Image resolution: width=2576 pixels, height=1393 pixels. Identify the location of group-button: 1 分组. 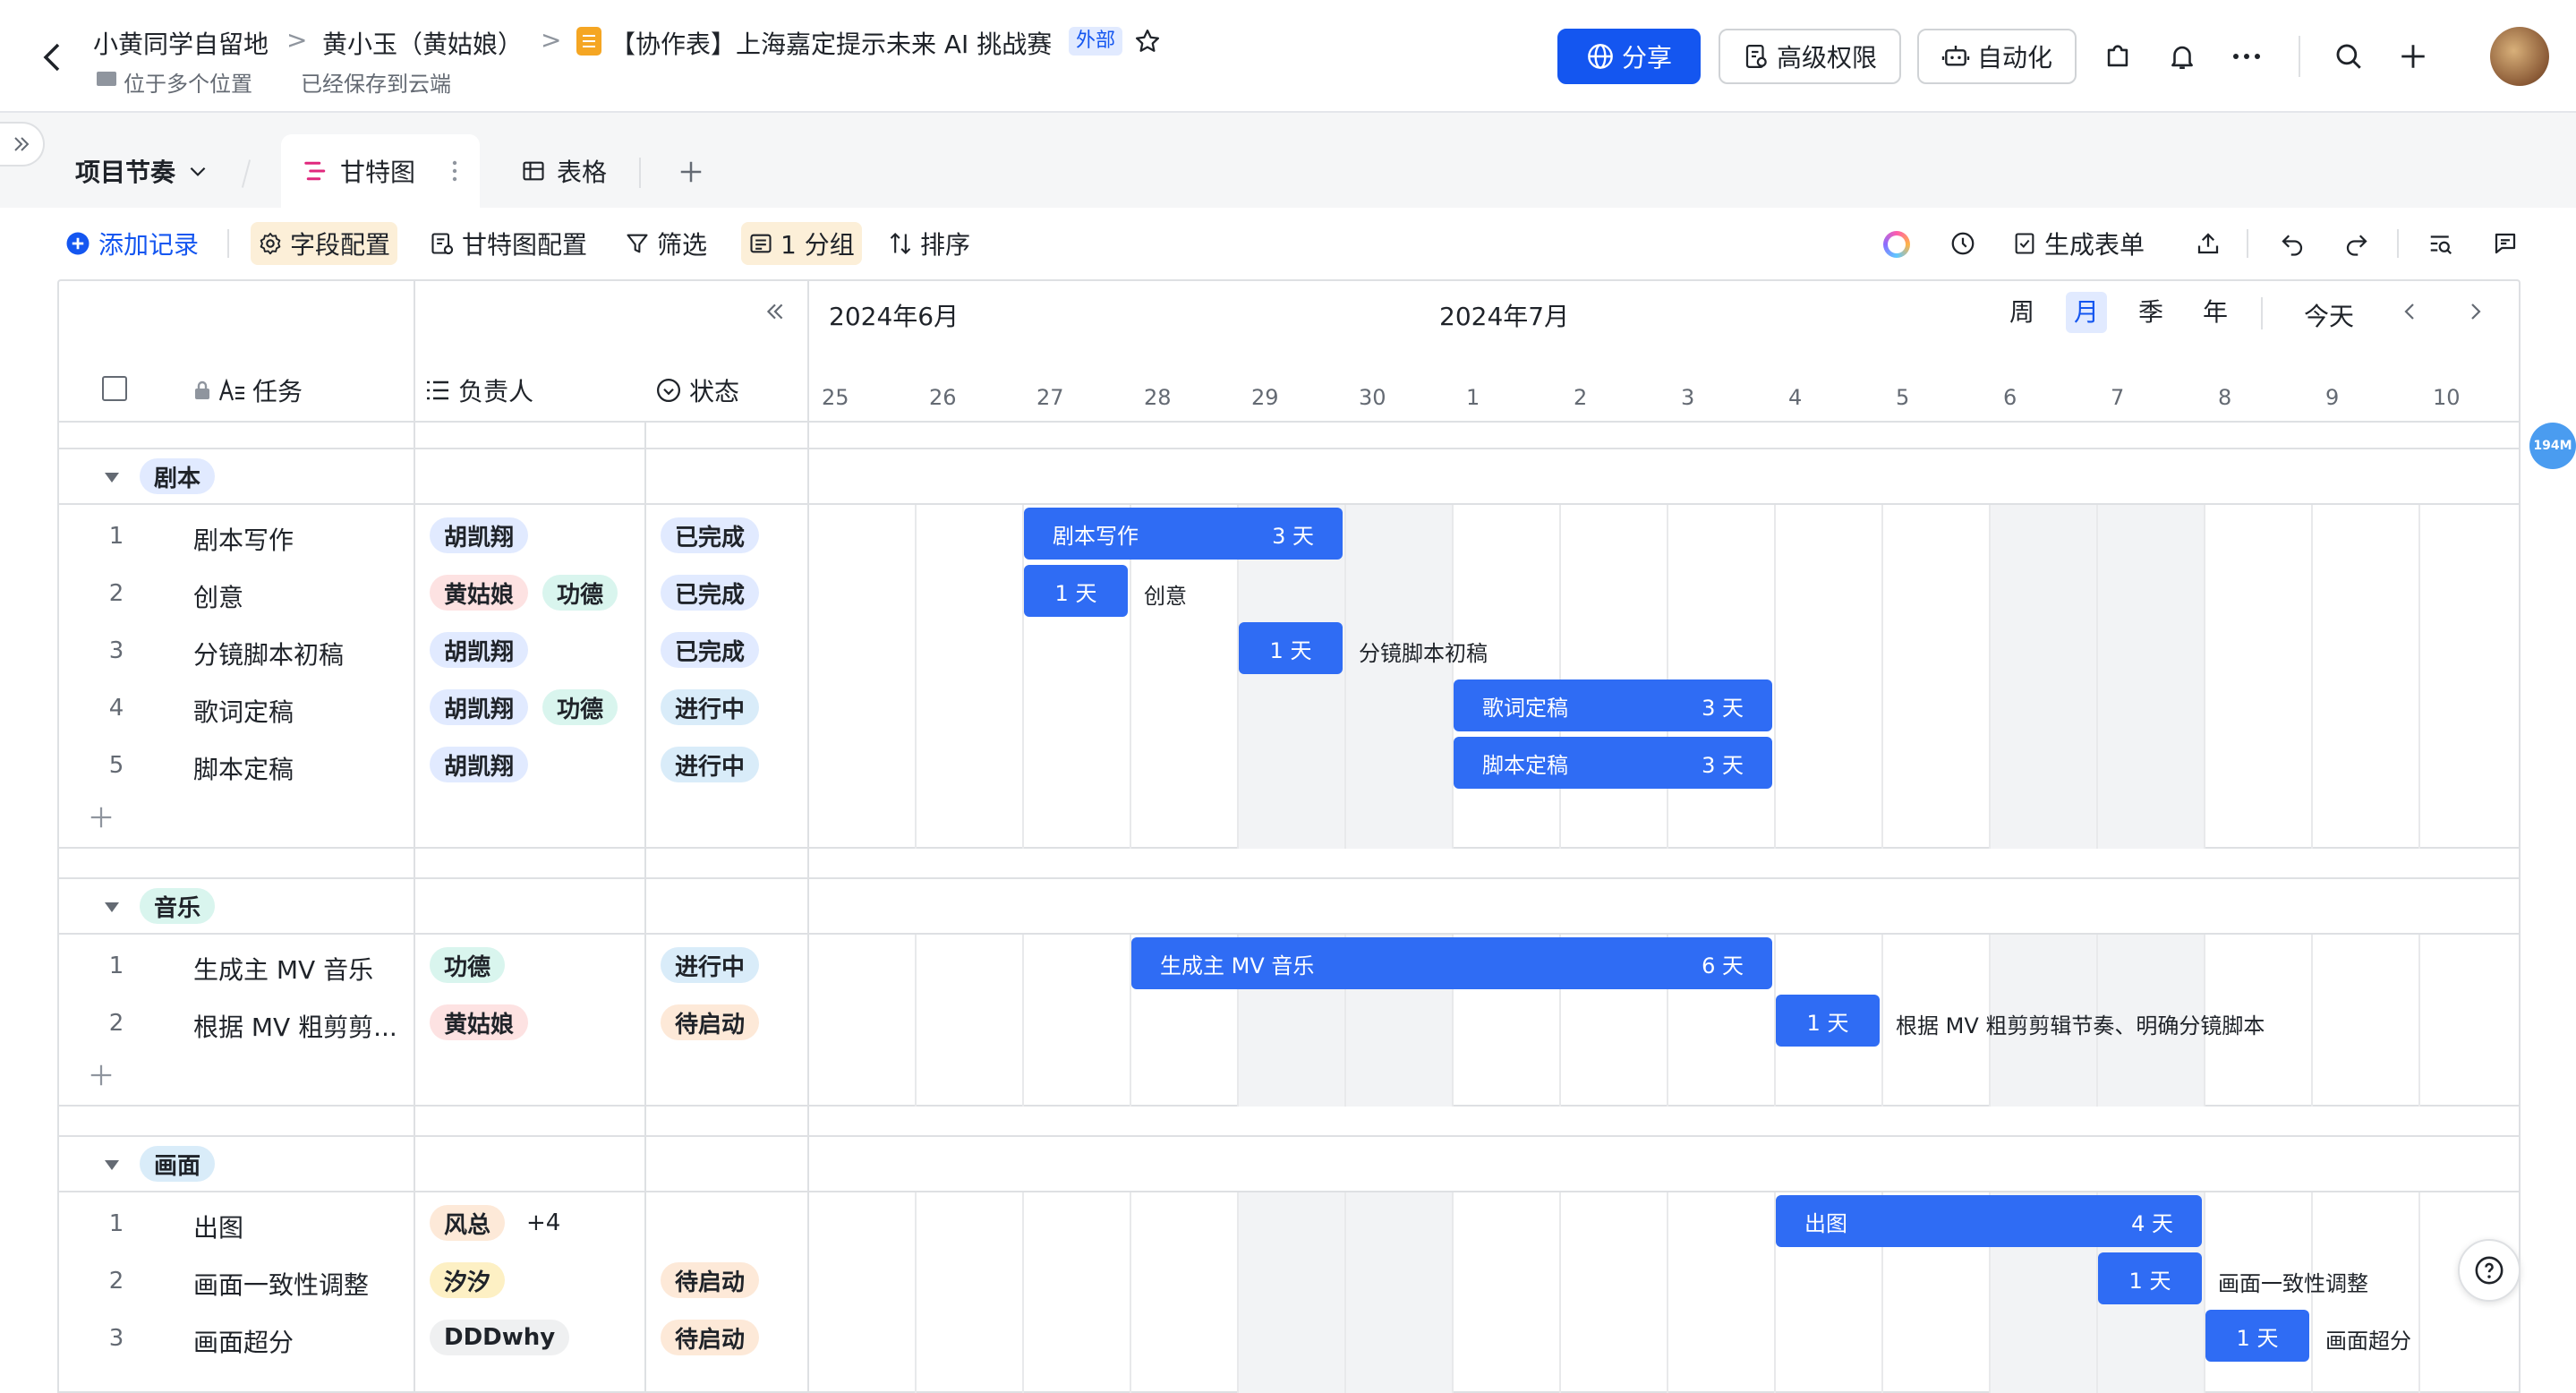
(801, 243).